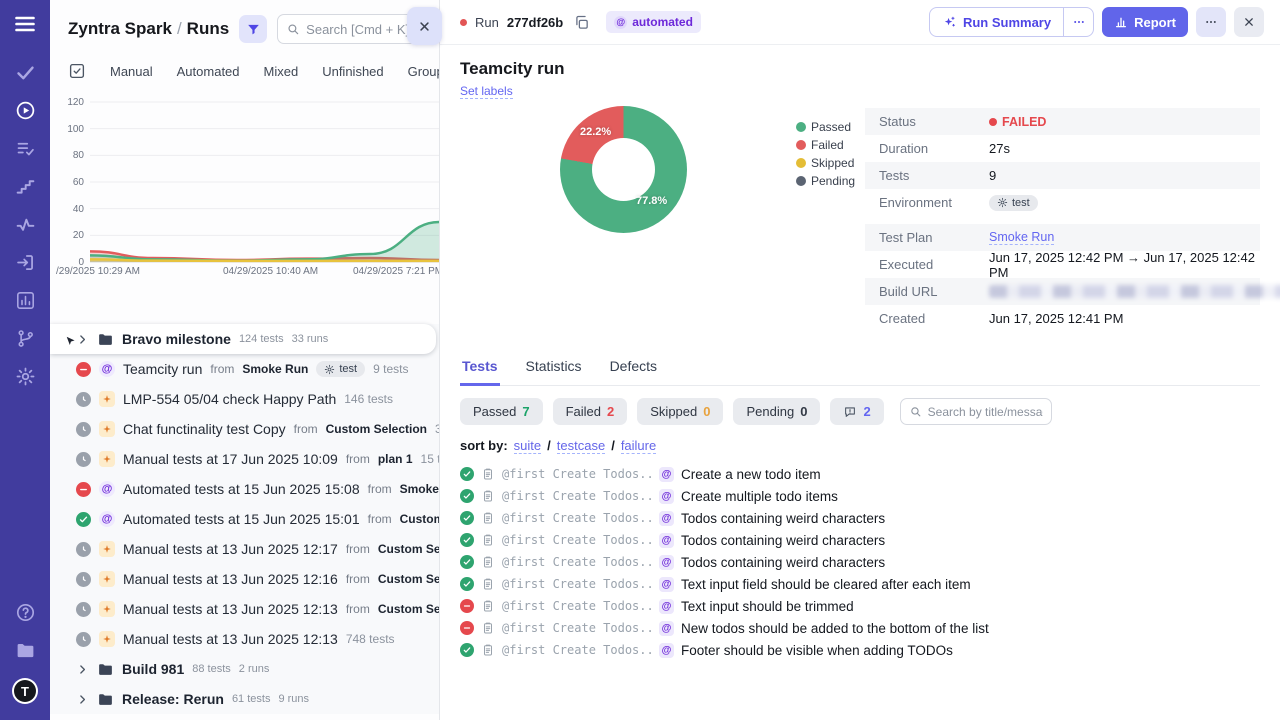 The height and width of the screenshot is (720, 1280). What do you see at coordinates (25, 148) in the screenshot?
I see `list-check-icon` at bounding box center [25, 148].